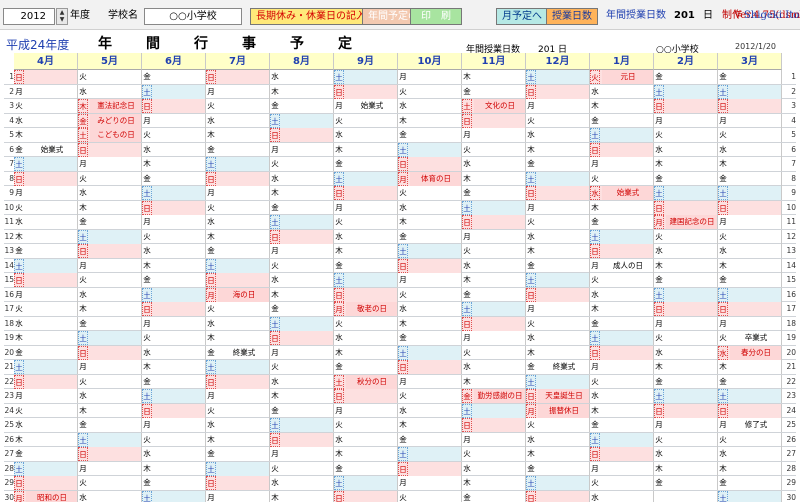  I want to click on year-input: 2012, so click(29, 16).